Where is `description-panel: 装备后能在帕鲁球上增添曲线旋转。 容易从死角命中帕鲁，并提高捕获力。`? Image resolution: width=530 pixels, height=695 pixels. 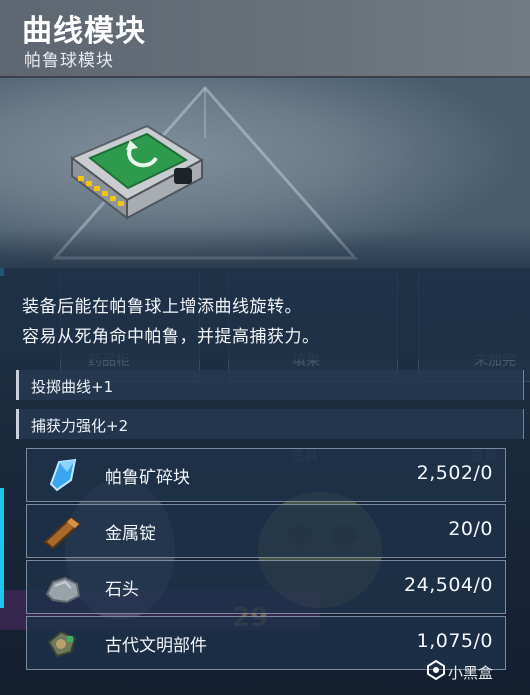
description-panel: 装备后能在帕鲁球上增添曲线旋转。 容易从死角命中帕鲁，并提高捕获力。 is located at coordinates (265, 314).